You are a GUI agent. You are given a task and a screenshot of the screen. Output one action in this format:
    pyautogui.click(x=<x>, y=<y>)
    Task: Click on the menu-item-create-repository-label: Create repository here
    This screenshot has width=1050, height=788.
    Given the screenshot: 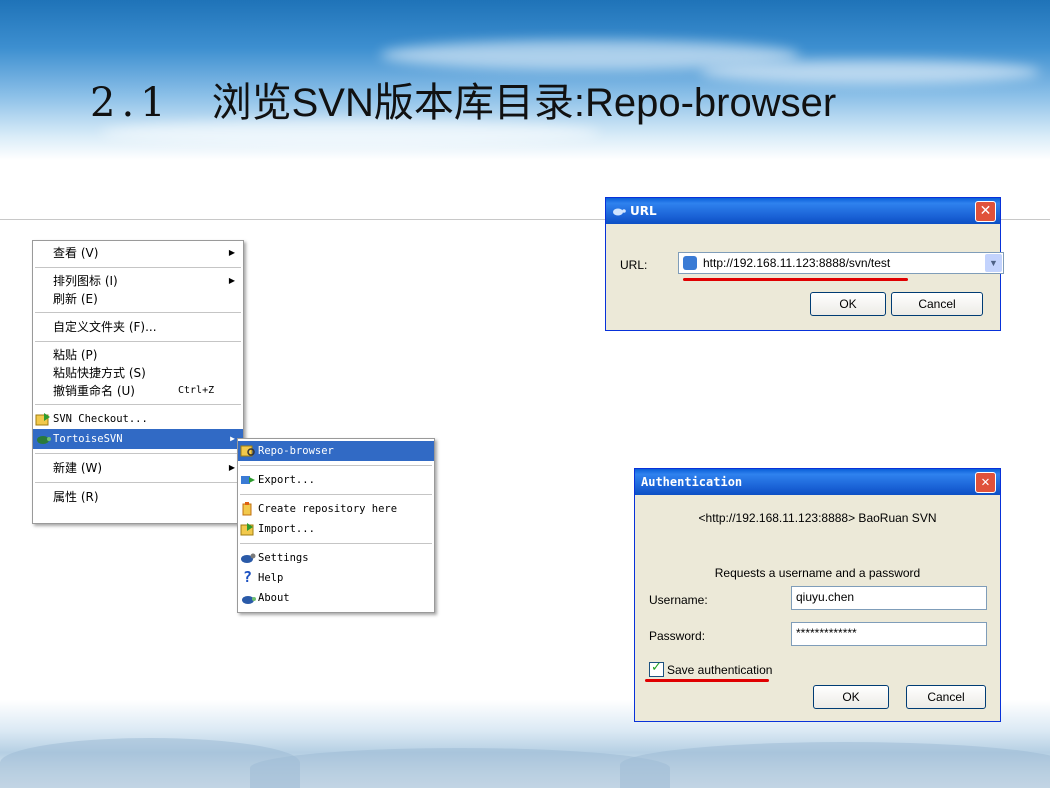 What is the action you would take?
    pyautogui.click(x=328, y=509)
    